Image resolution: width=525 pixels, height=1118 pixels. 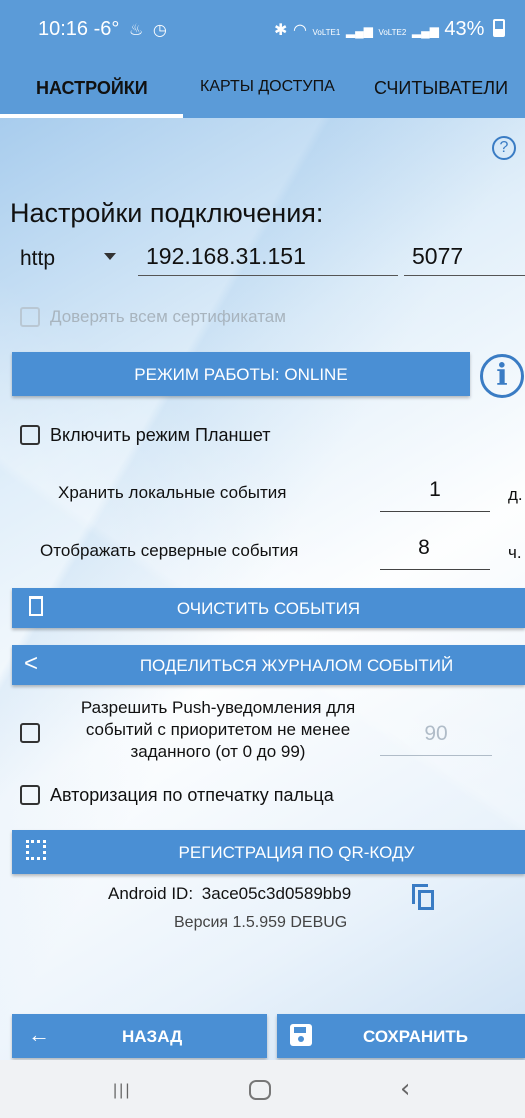 What do you see at coordinates (437, 256) in the screenshot?
I see `port-value: 5077` at bounding box center [437, 256].